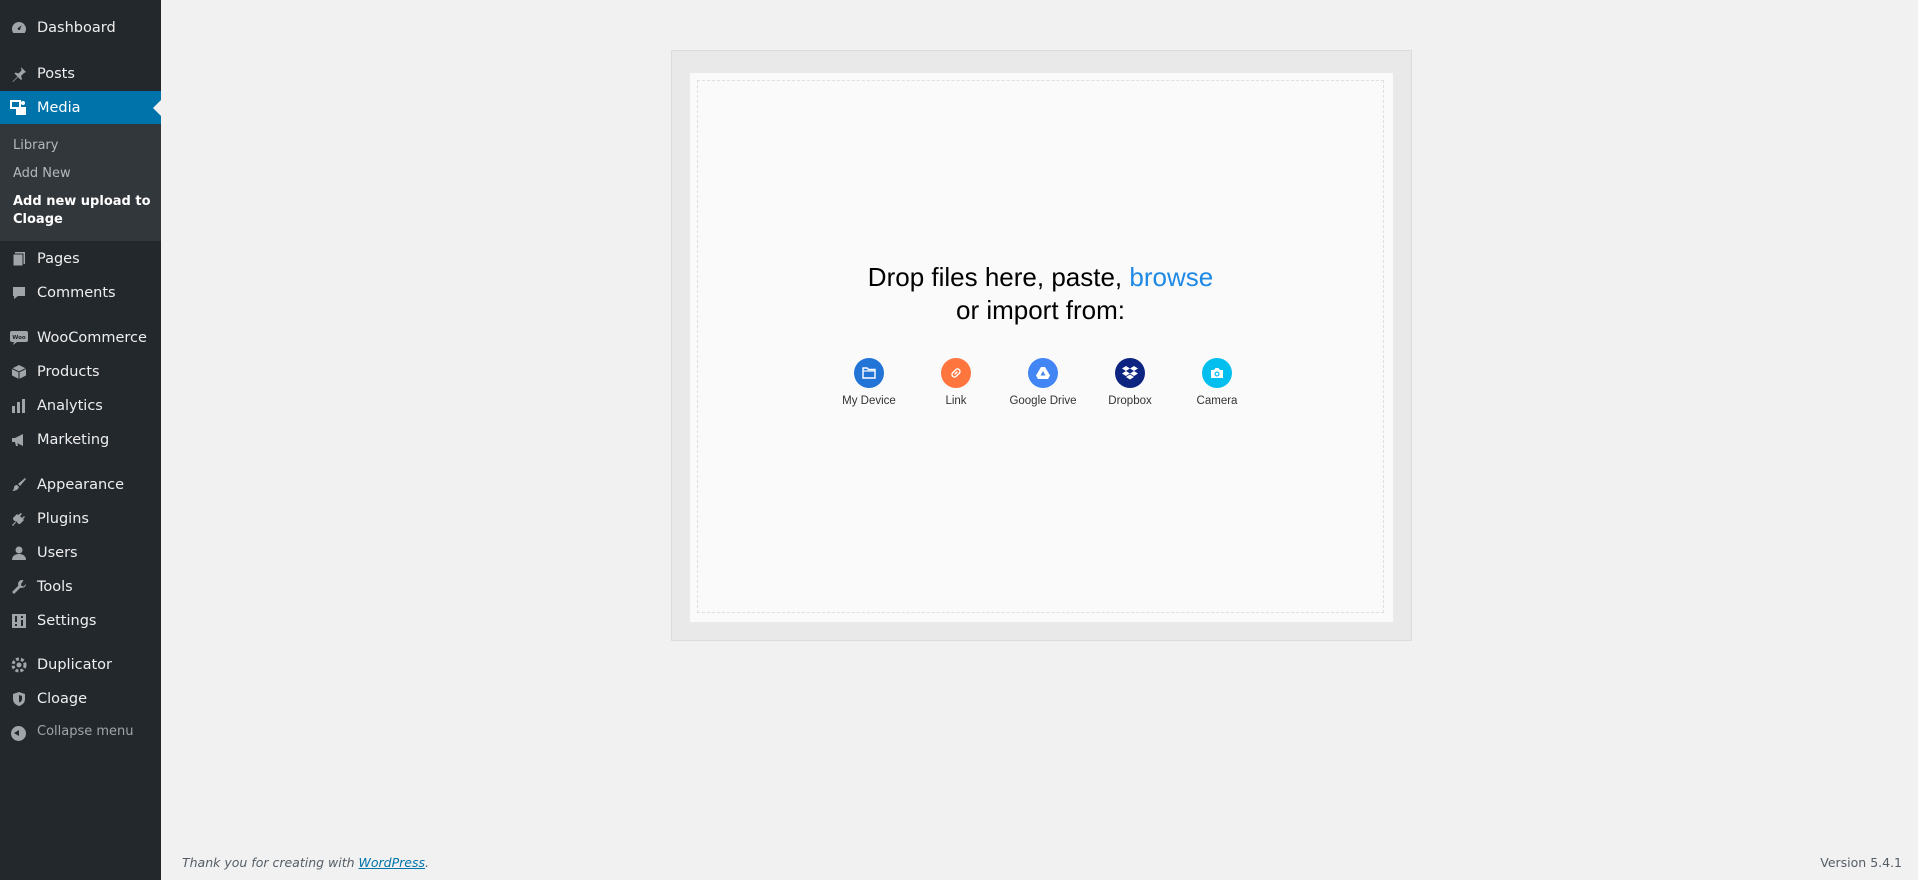  I want to click on menu-label: Users, so click(57, 553).